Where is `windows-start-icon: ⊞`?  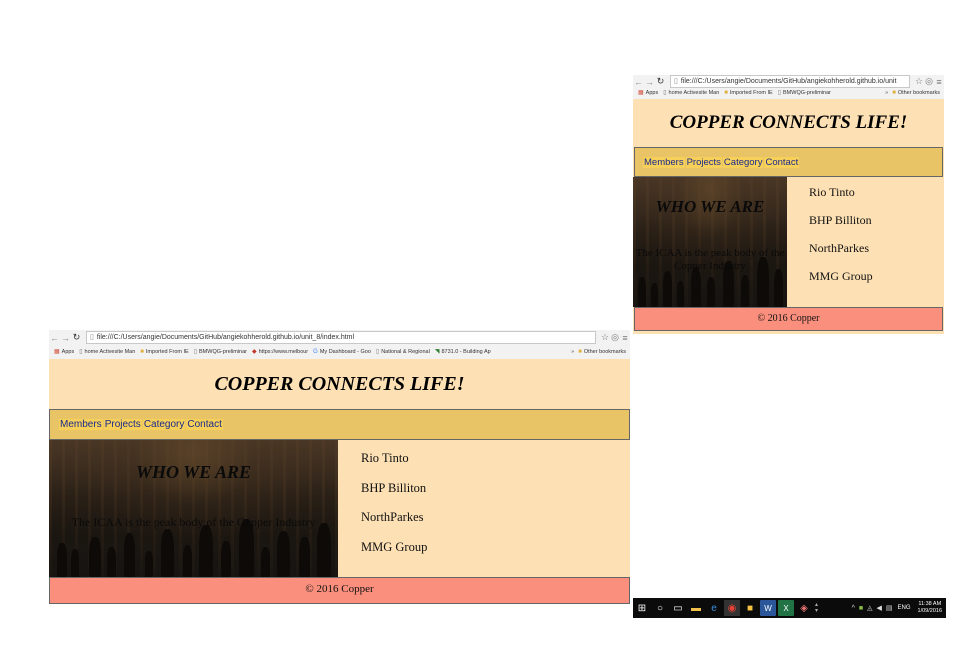 windows-start-icon: ⊞ is located at coordinates (642, 608).